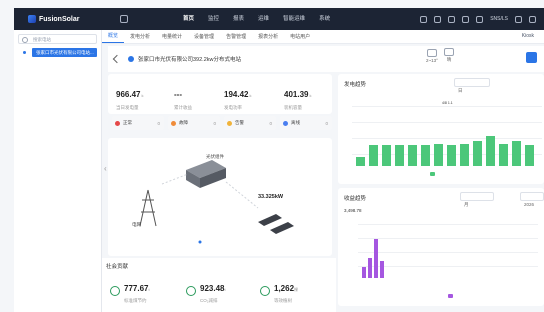 This screenshot has width=544, height=312. I want to click on site-header: 张家口市光伏有限公司392.2kw分布式电站 2~13° 晴, so click(326, 59).